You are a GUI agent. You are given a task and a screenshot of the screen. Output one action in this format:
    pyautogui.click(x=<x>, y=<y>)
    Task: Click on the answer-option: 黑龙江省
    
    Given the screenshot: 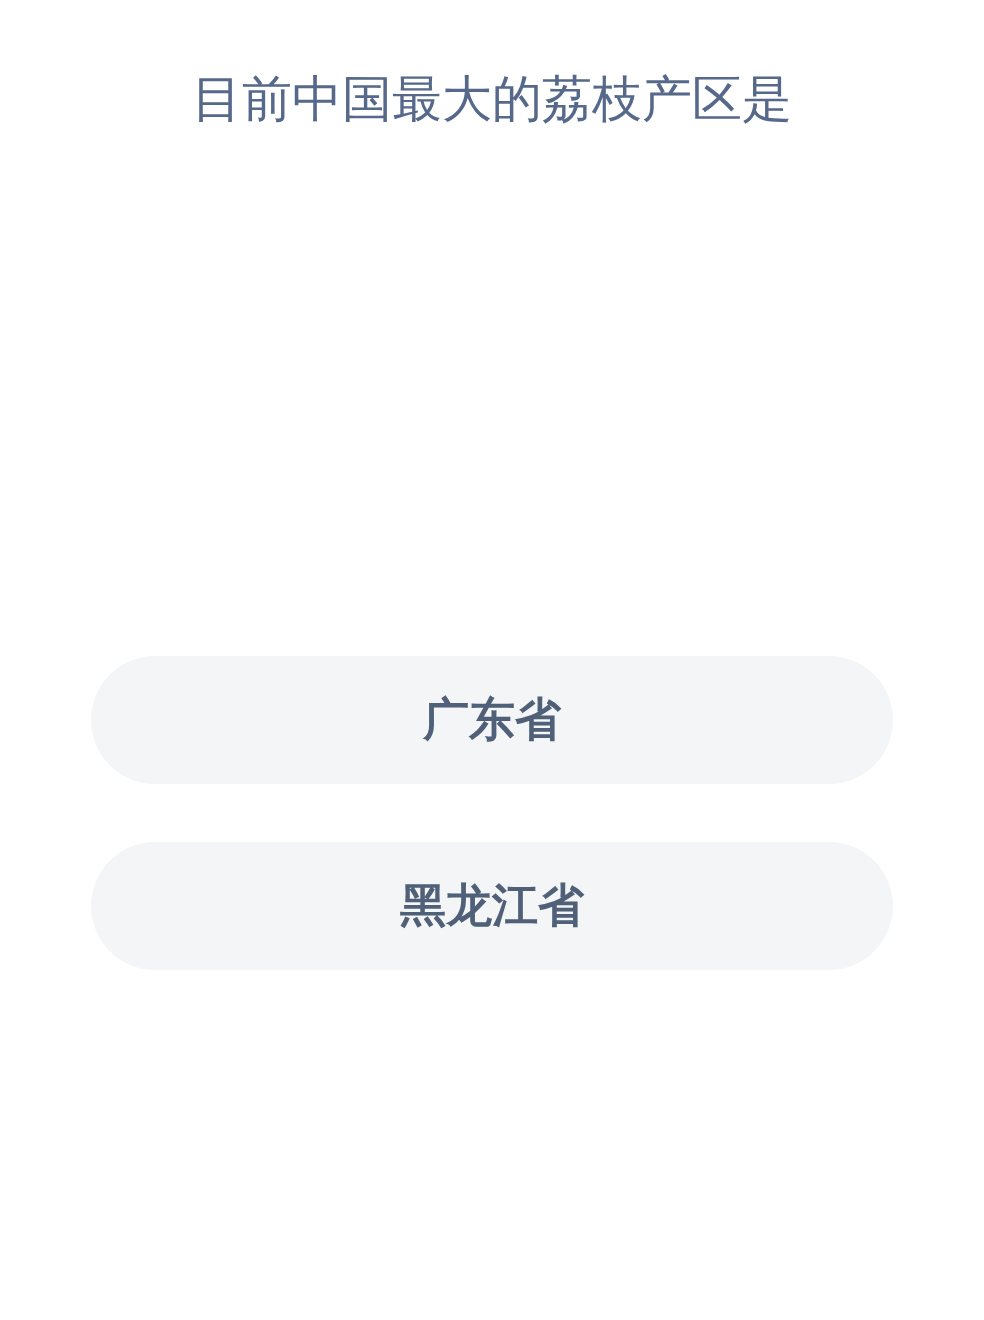 What is the action you would take?
    pyautogui.click(x=492, y=906)
    